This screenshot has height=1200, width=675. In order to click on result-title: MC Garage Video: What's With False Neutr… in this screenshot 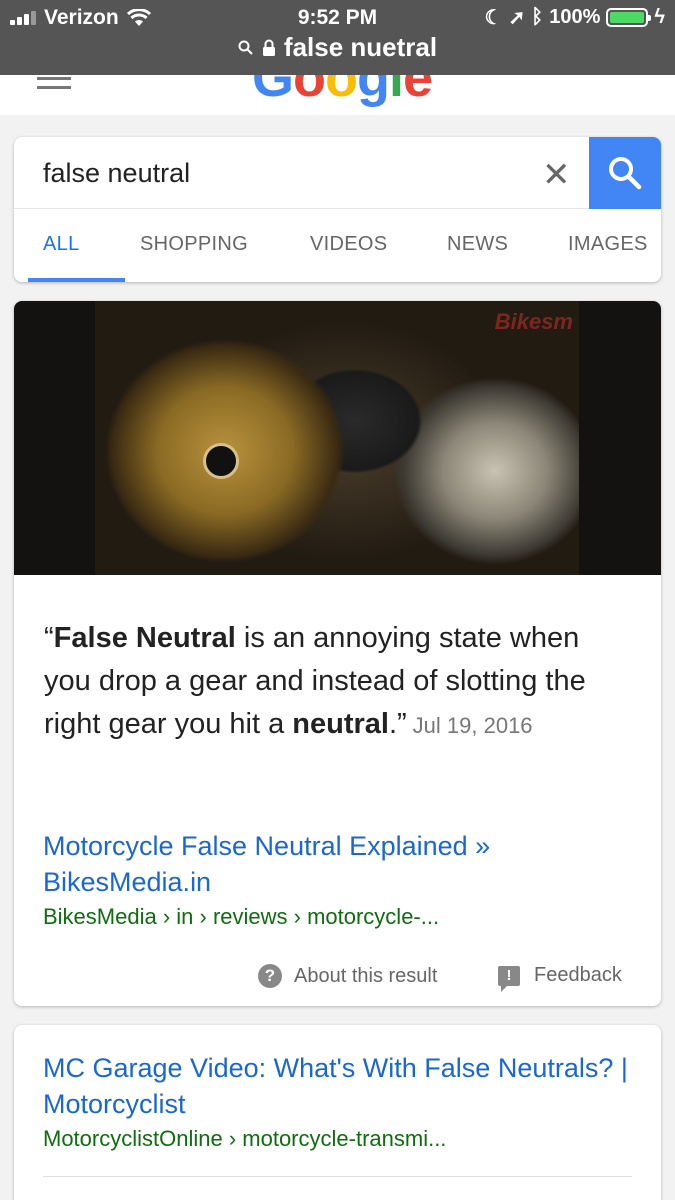, I will do `click(338, 1086)`.